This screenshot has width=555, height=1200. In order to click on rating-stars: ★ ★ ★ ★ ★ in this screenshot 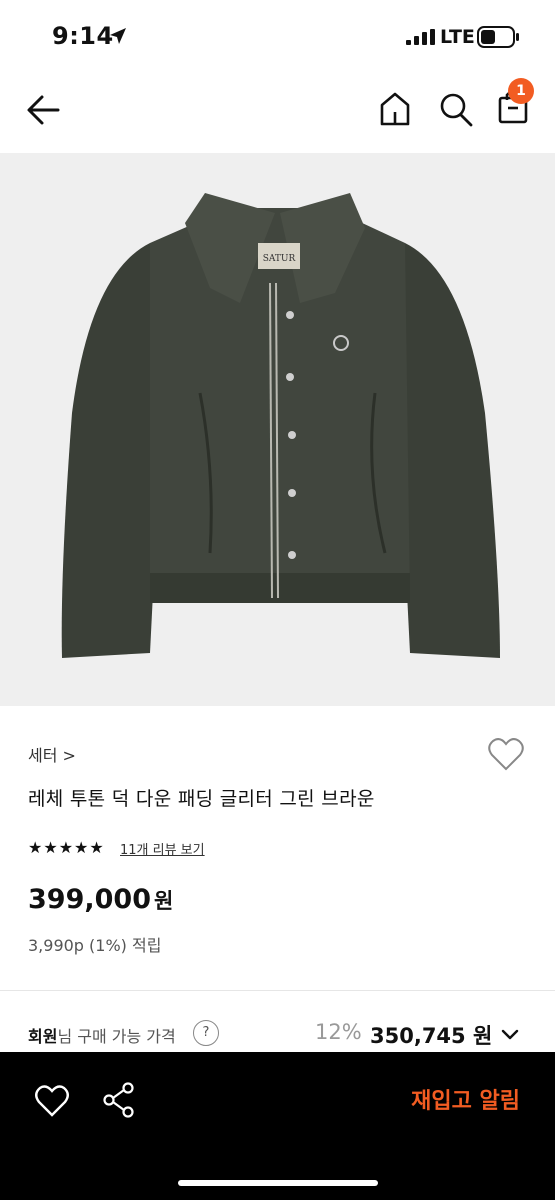, I will do `click(66, 848)`.